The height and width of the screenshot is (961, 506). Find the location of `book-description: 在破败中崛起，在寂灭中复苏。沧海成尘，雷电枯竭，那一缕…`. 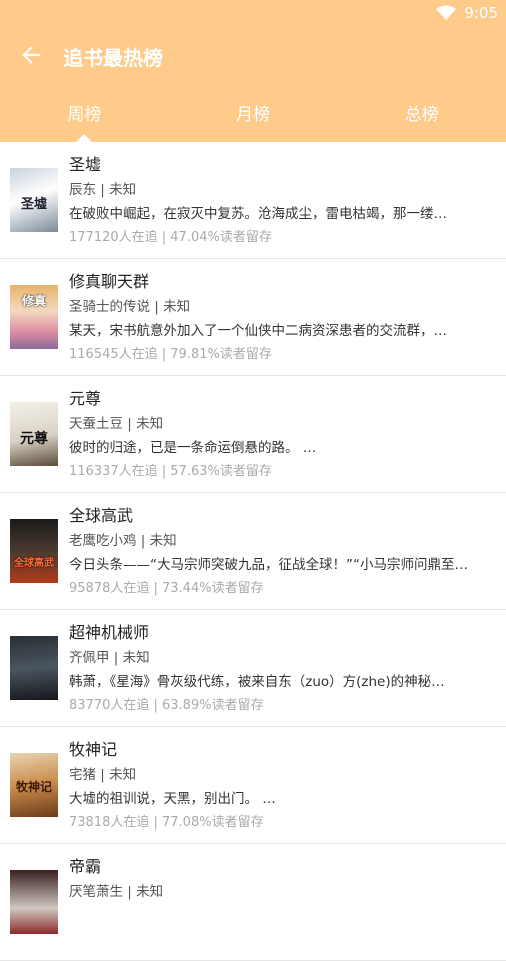

book-description: 在破败中崛起，在寂灭中复苏。沧海成尘，雷电枯竭，那一缕… is located at coordinates (258, 214).